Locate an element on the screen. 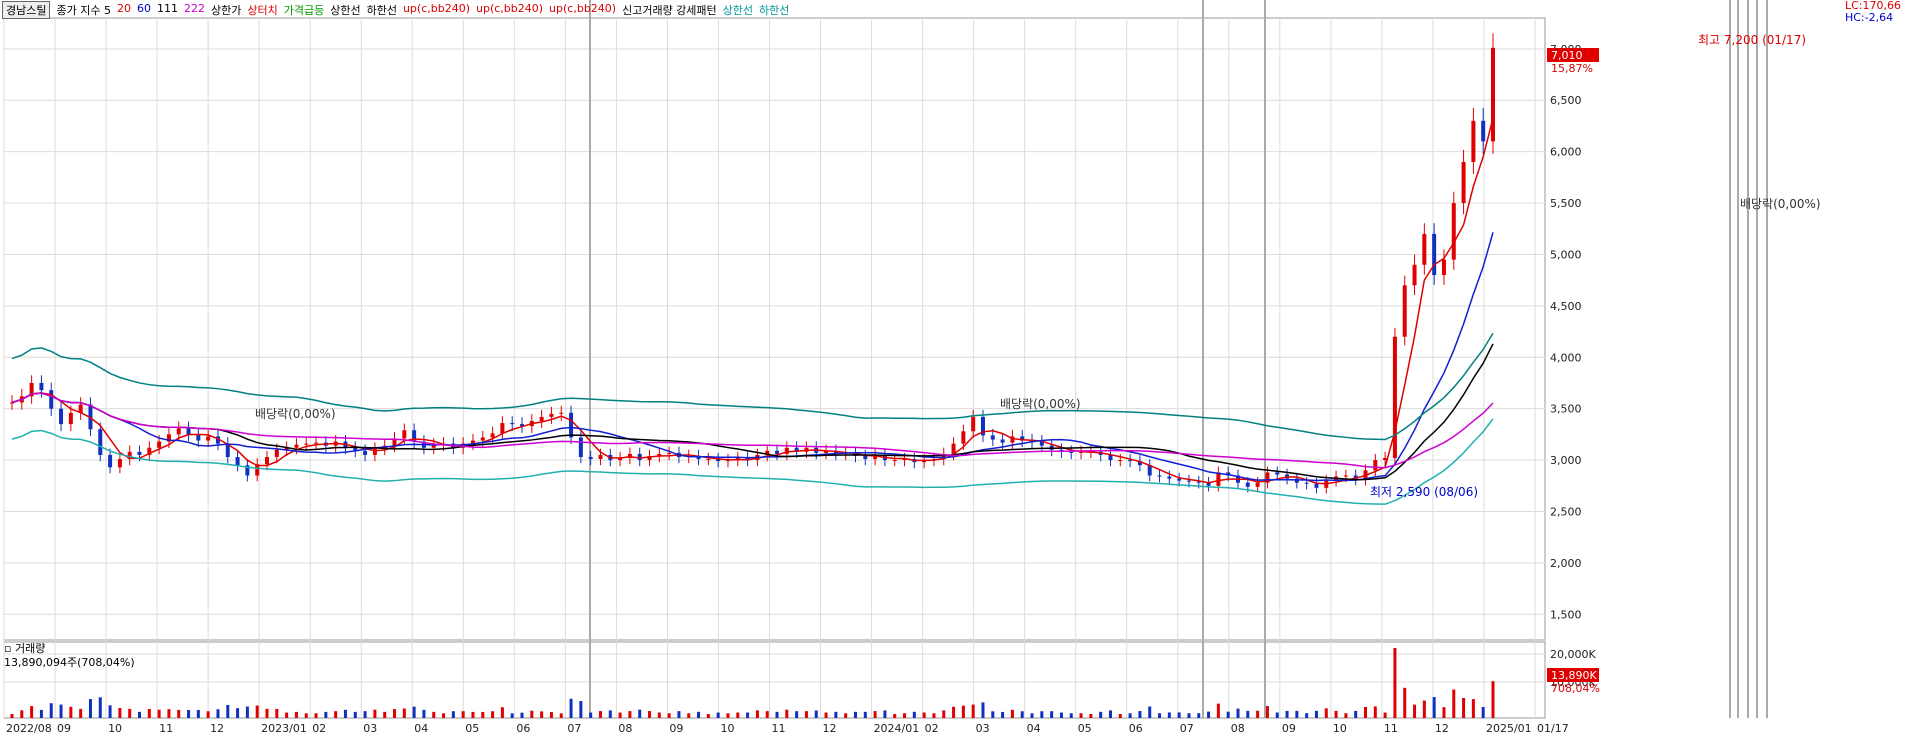 This screenshot has width=1905, height=738. legend-item-15: 하한선 is located at coordinates (774, 10).